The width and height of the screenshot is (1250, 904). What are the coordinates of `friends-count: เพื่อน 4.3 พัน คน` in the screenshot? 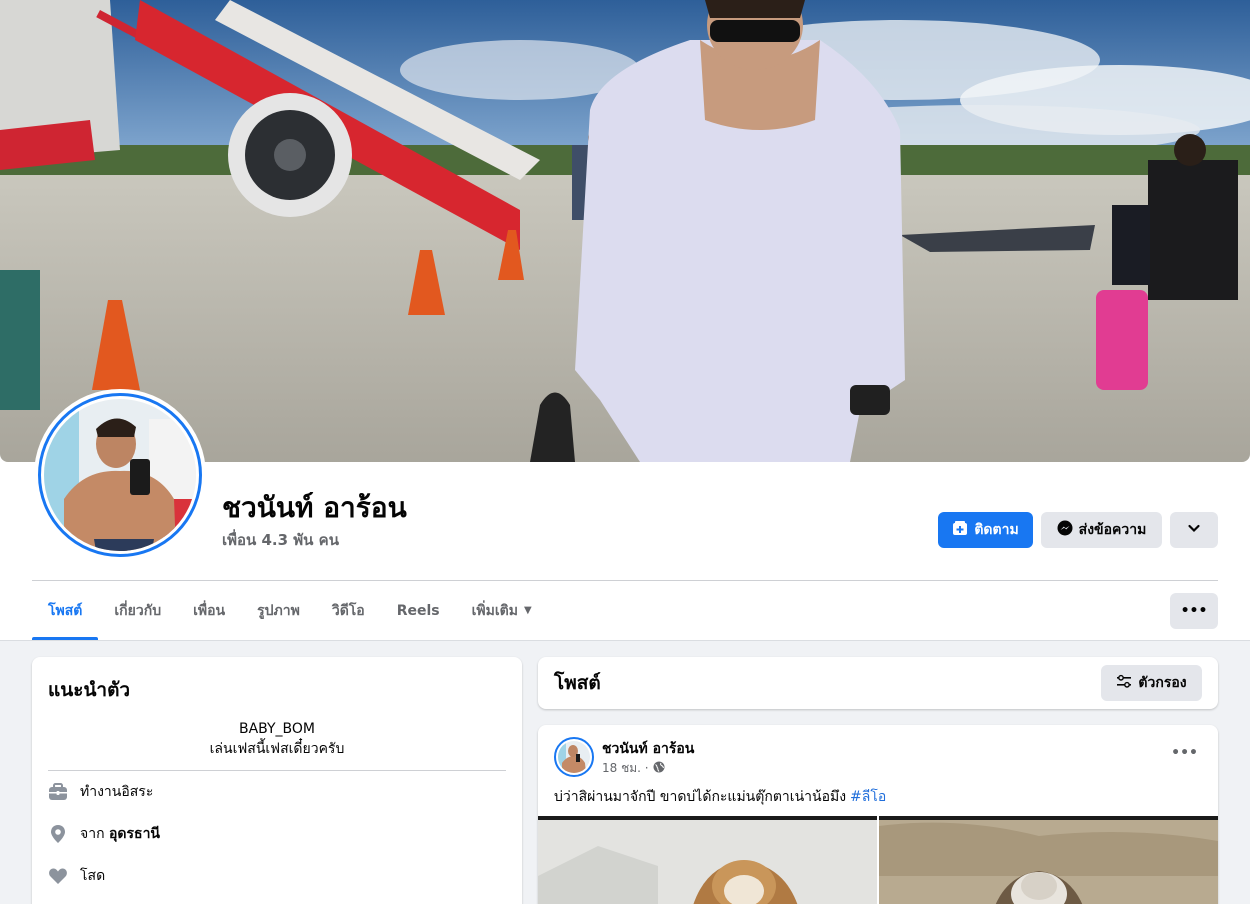 It's located at (280, 540).